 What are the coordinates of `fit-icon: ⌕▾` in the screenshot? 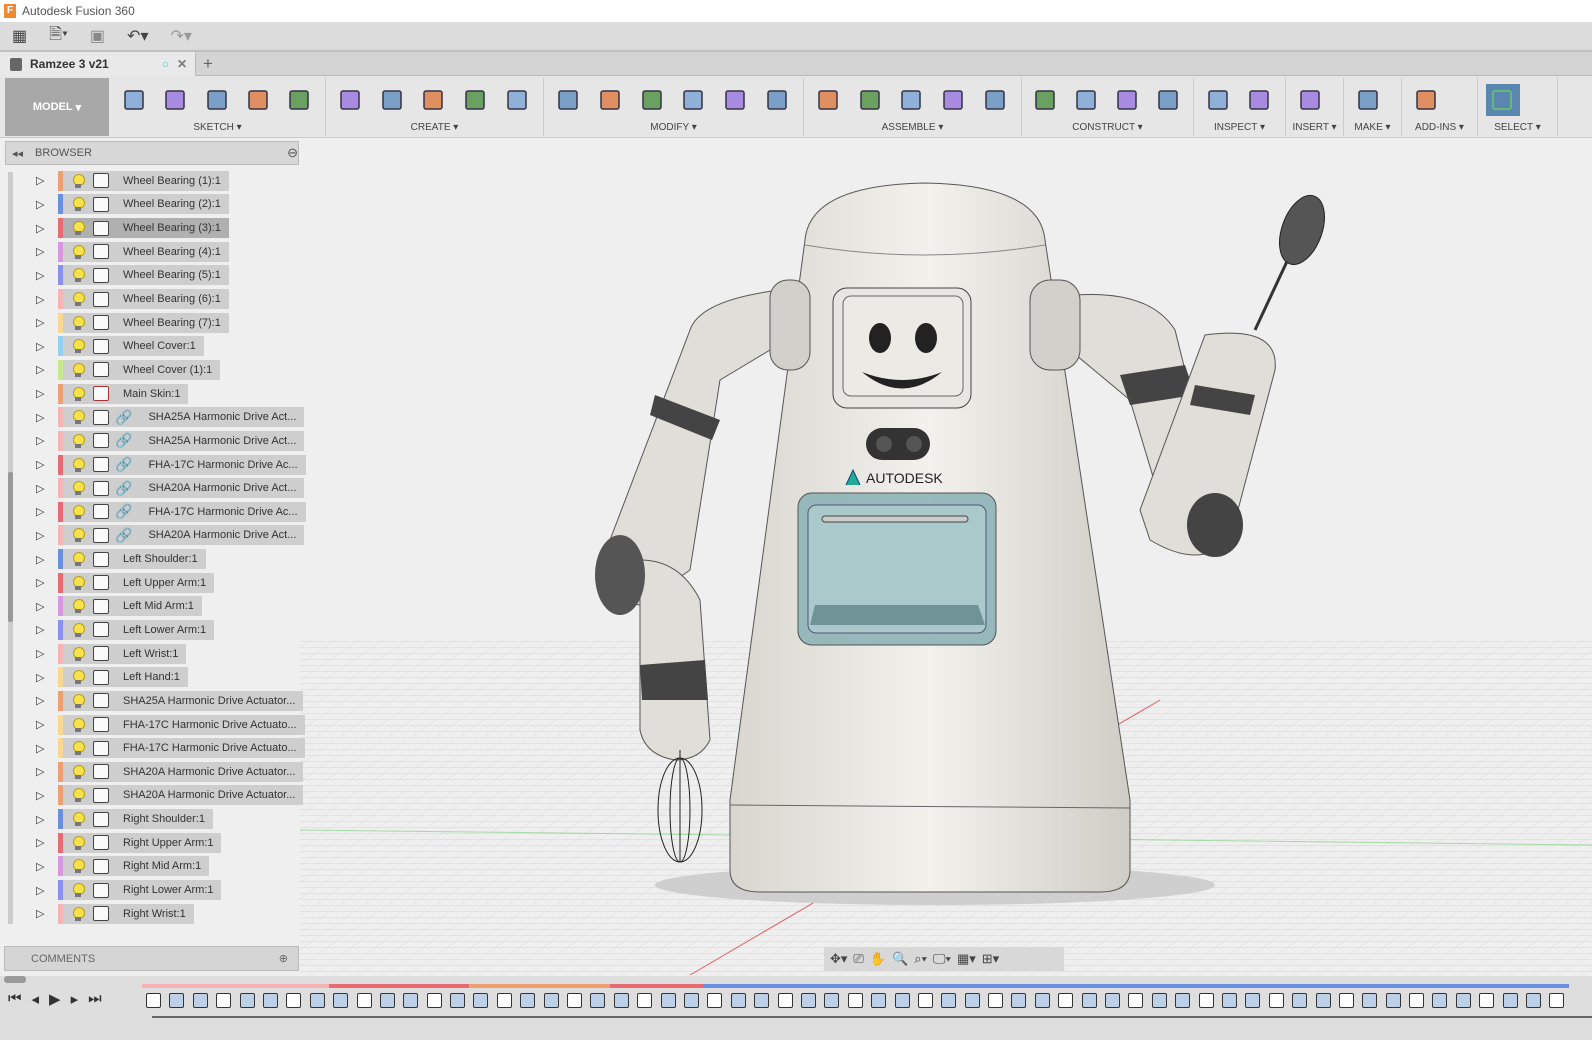 It's located at (920, 959).